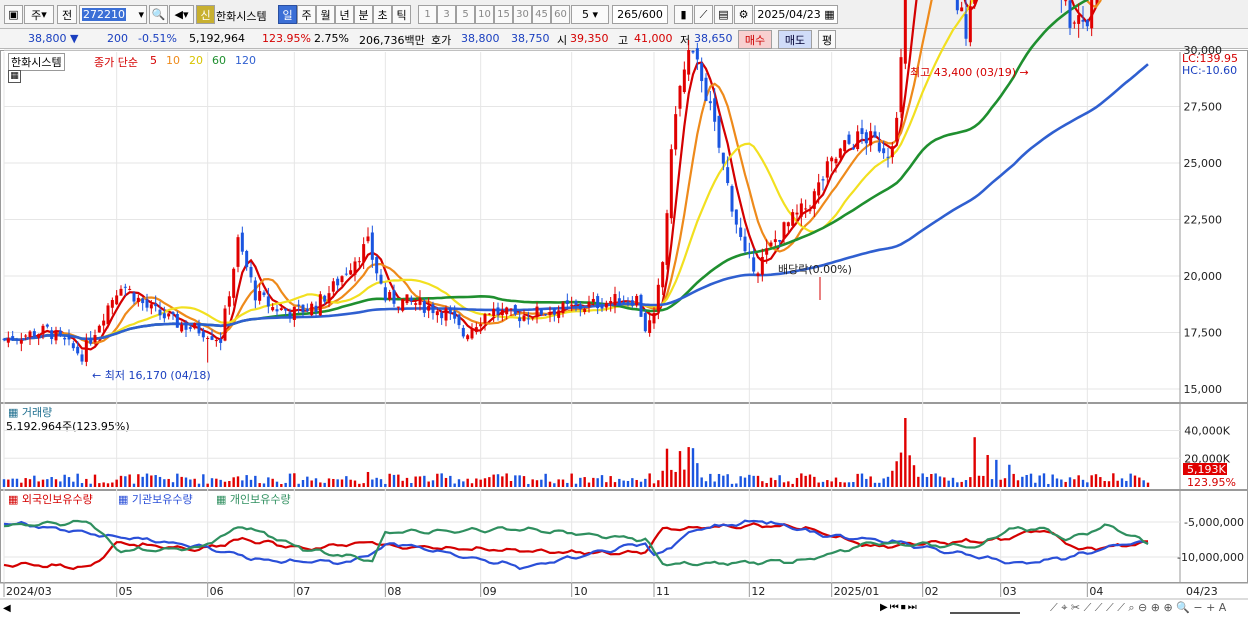 The width and height of the screenshot is (1248, 621). What do you see at coordinates (286, 38) in the screenshot?
I see `volume-rate: 123.95%` at bounding box center [286, 38].